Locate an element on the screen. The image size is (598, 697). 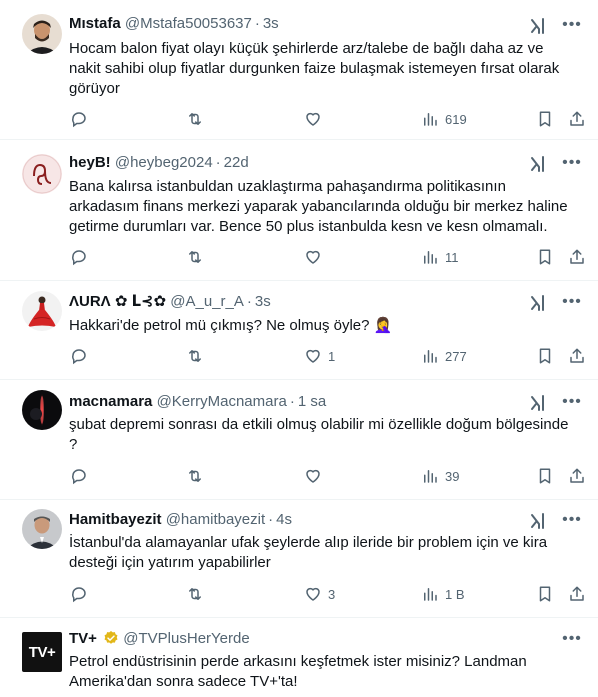
author-handle: @Mstafa50053637 is located at coordinates (188, 23).